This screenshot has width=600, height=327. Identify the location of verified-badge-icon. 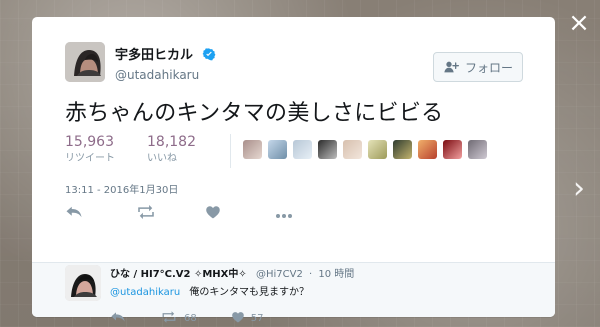
(209, 55).